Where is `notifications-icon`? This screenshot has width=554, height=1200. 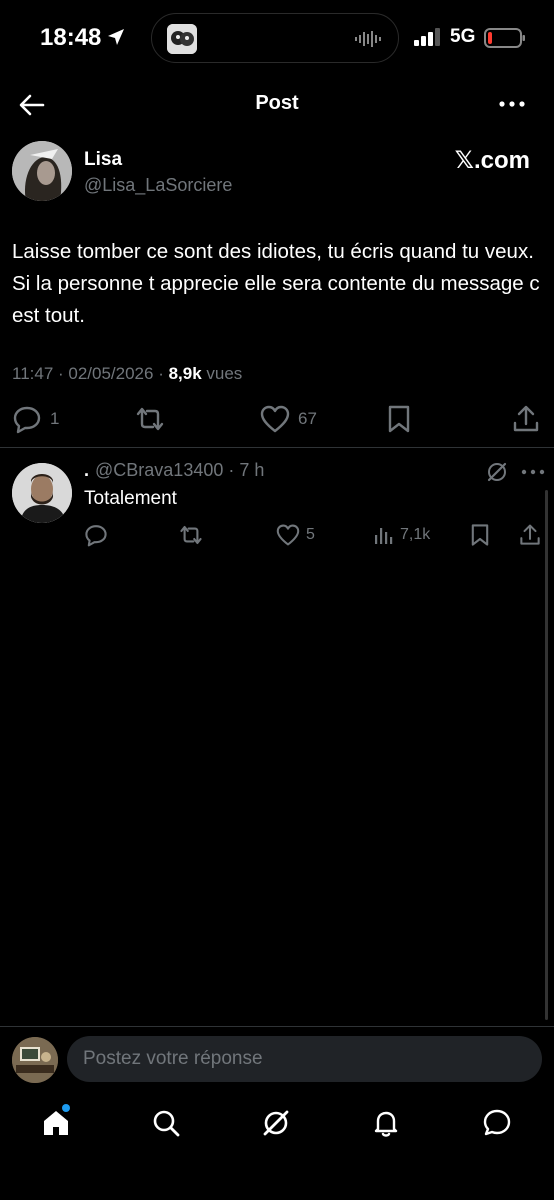
notifications-icon is located at coordinates (386, 1124).